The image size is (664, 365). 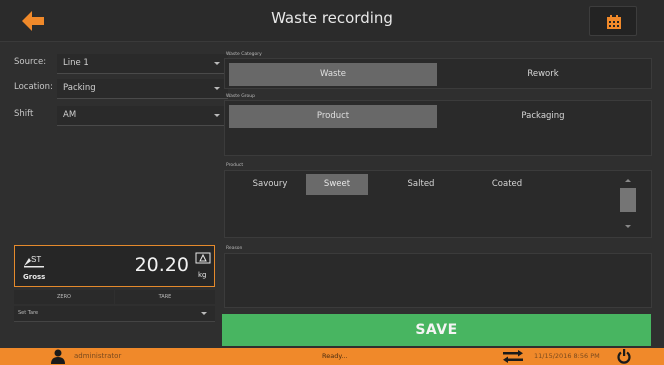 I want to click on scale-unit: kg, so click(x=202, y=275).